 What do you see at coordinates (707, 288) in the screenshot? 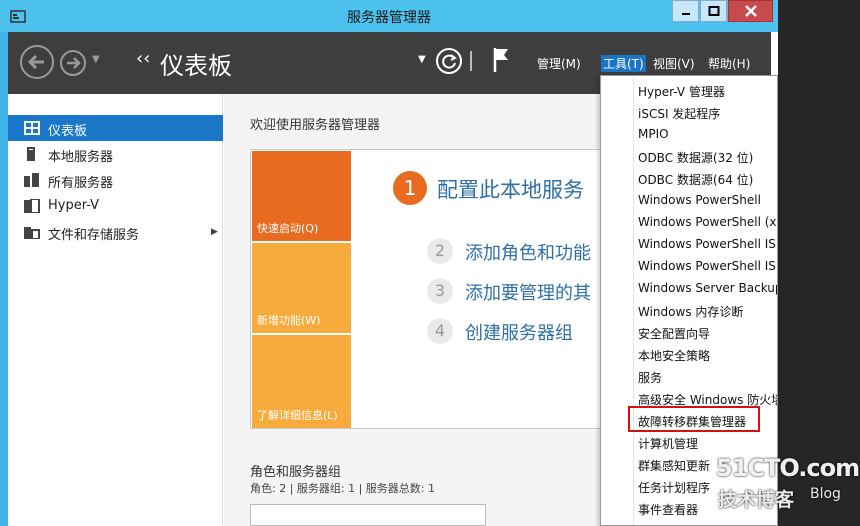
I see `tools-menu-item: Windows Server Backup` at bounding box center [707, 288].